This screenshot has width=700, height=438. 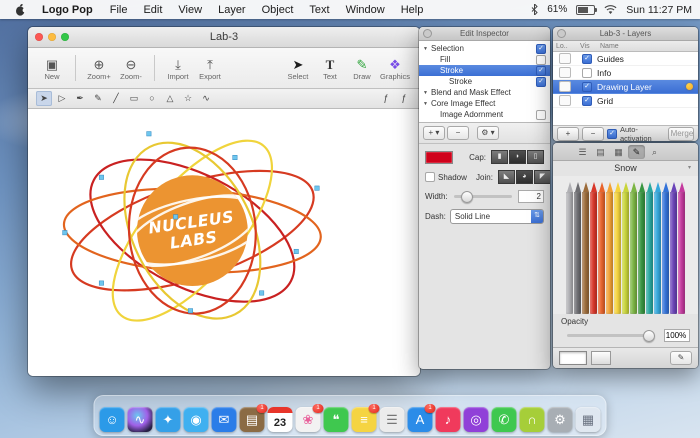 What do you see at coordinates (625, 168) in the screenshot?
I see `palette-name-dropdown: Snow ▾` at bounding box center [625, 168].